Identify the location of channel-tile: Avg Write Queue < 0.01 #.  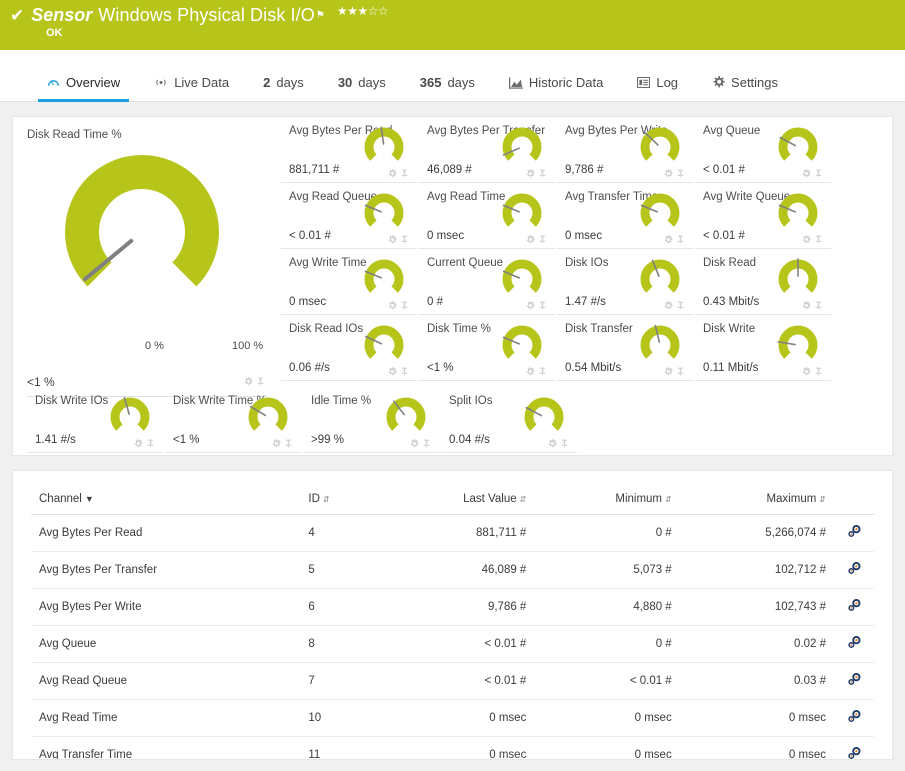
(763, 216).